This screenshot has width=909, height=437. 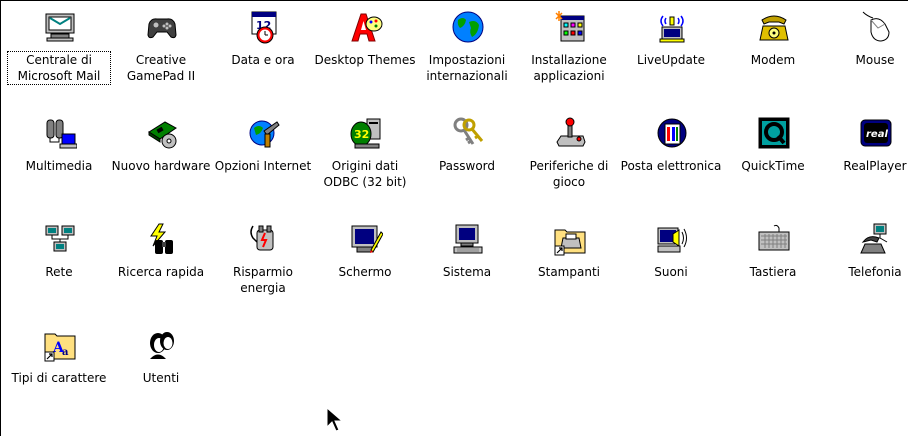 What do you see at coordinates (773, 262) in the screenshot?
I see `item-tastiera: Tastiera` at bounding box center [773, 262].